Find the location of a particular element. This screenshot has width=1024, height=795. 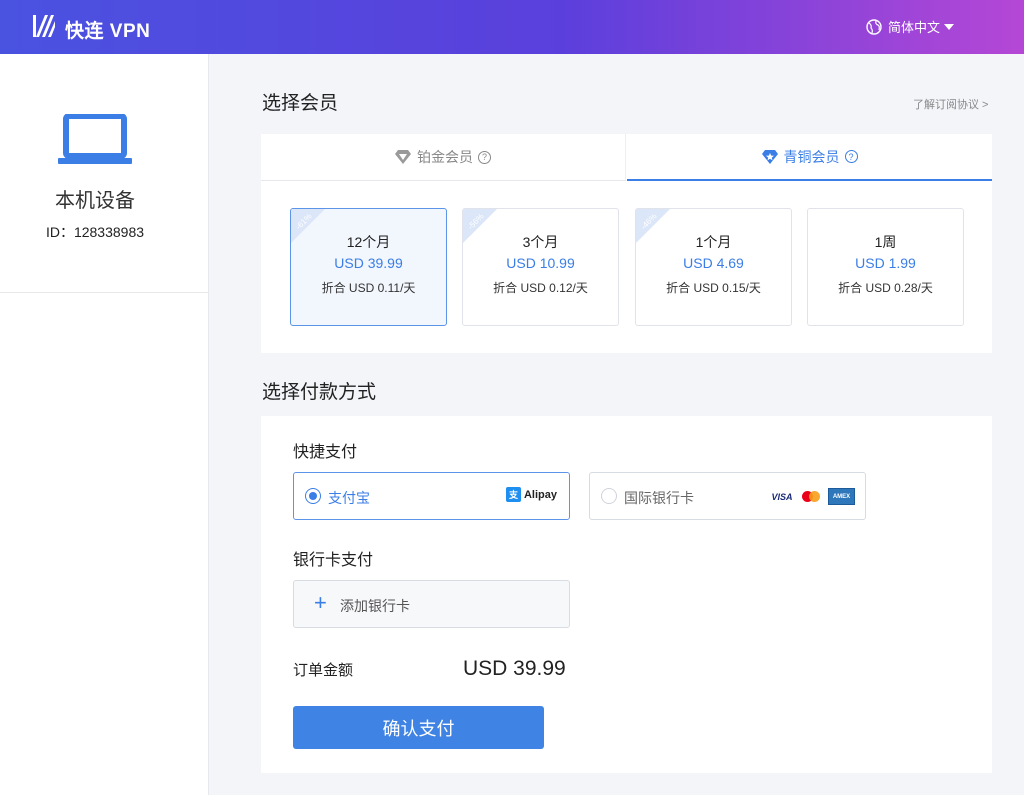

alipay-radio is located at coordinates (313, 496).